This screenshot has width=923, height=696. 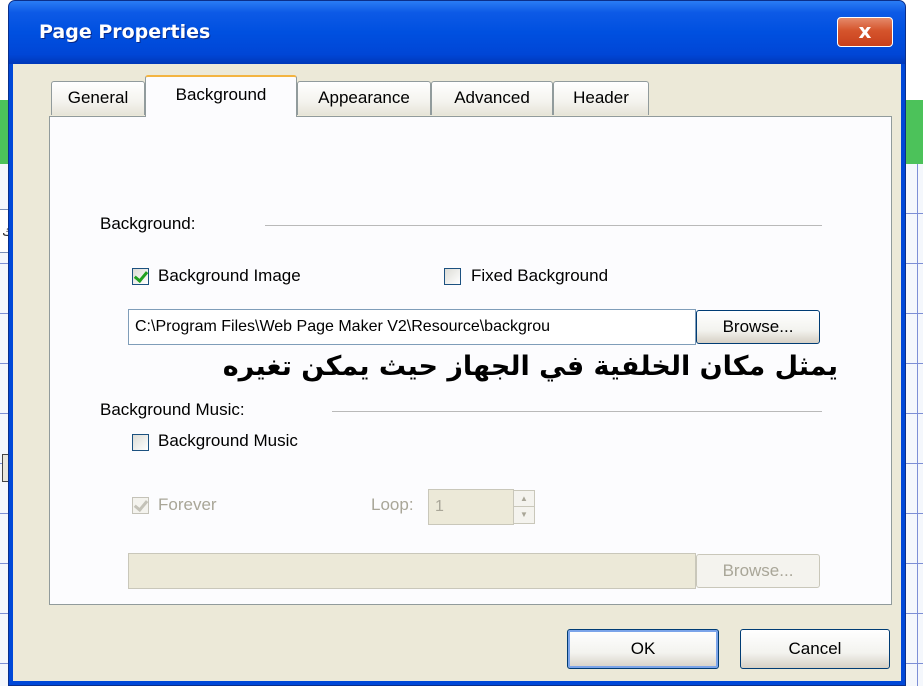 I want to click on background-group-divider, so click(x=543, y=225).